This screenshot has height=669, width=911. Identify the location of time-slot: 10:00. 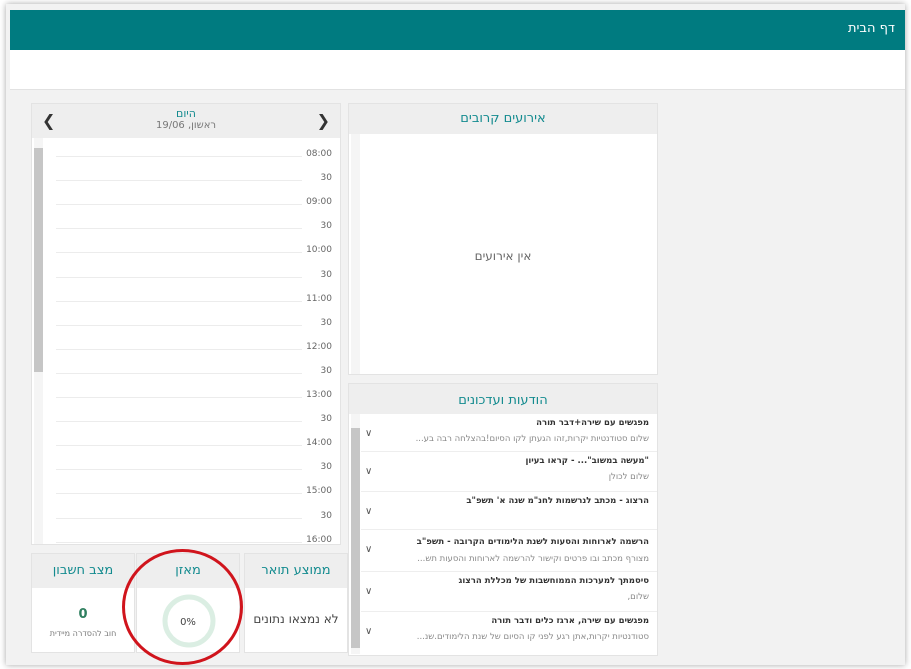
(198, 252).